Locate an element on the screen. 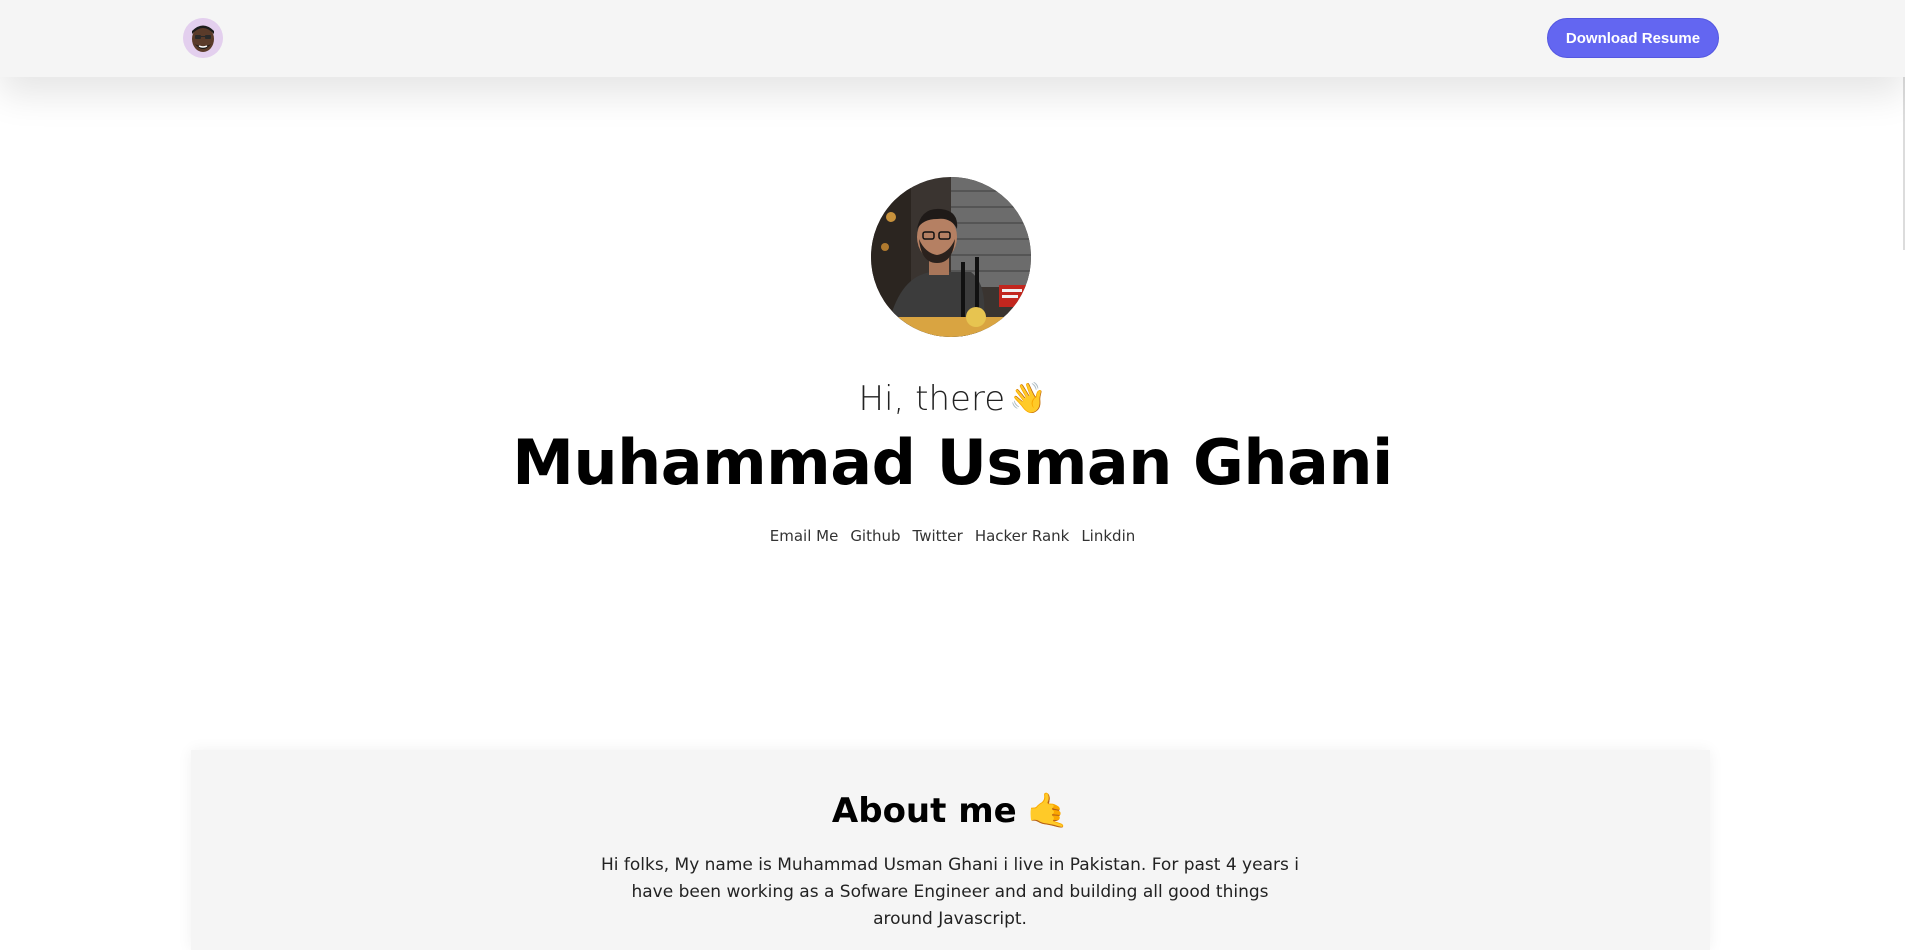 The image size is (1905, 950). page-title: Muhammad Usman Ghani is located at coordinates (952, 462).